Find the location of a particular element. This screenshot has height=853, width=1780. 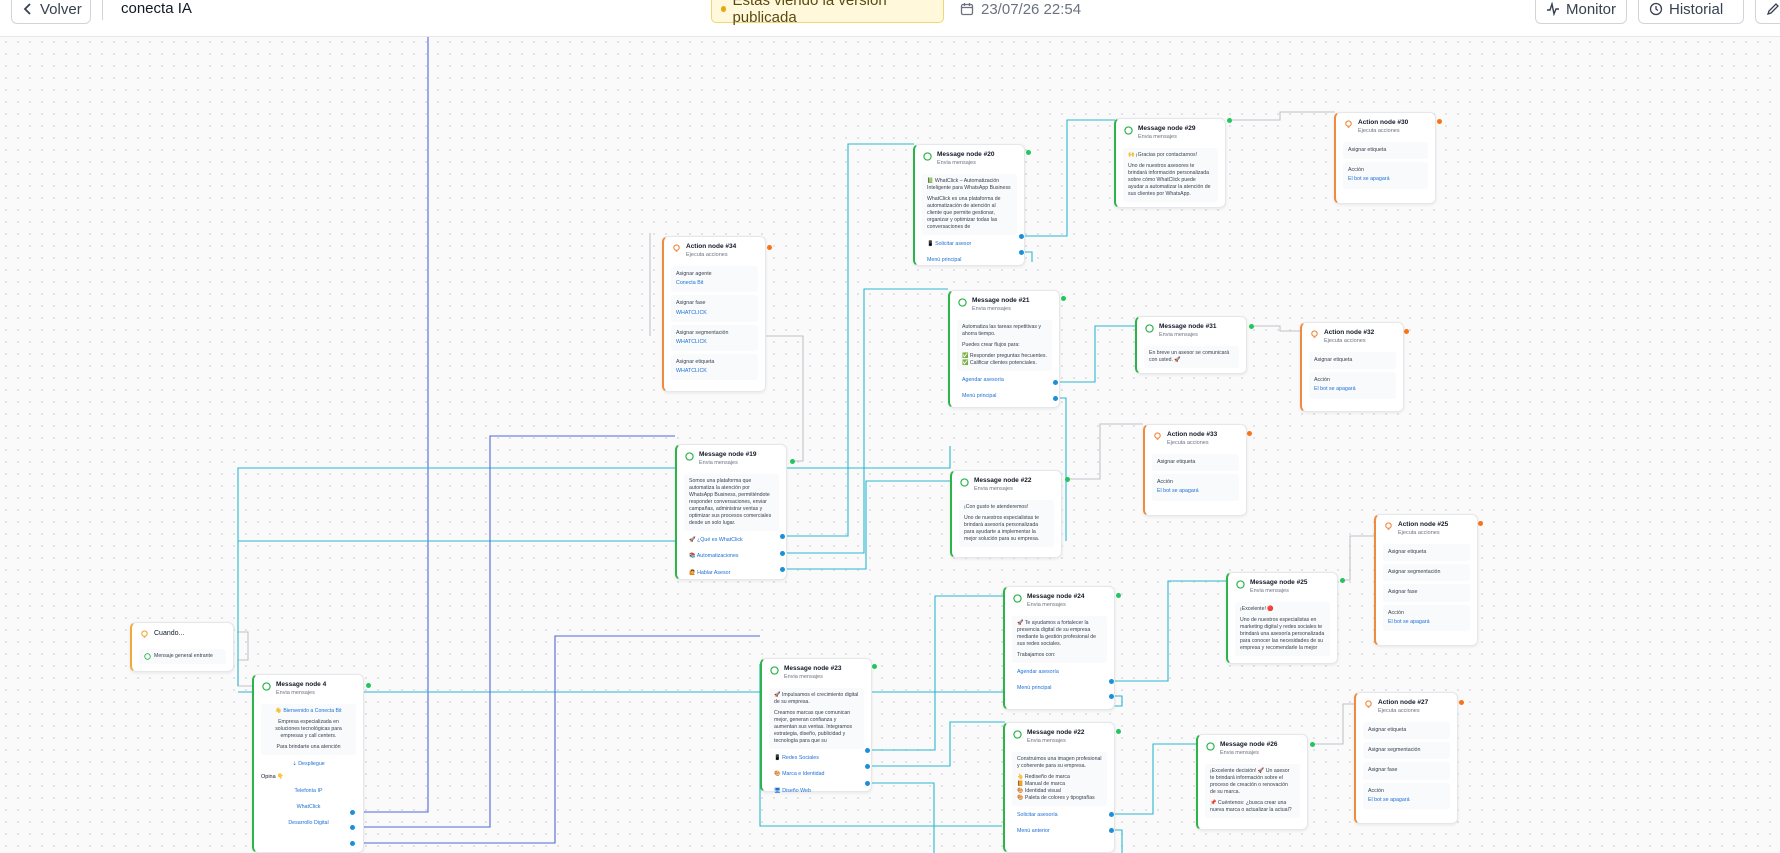

monitor-label: Monitor is located at coordinates (1591, 9).